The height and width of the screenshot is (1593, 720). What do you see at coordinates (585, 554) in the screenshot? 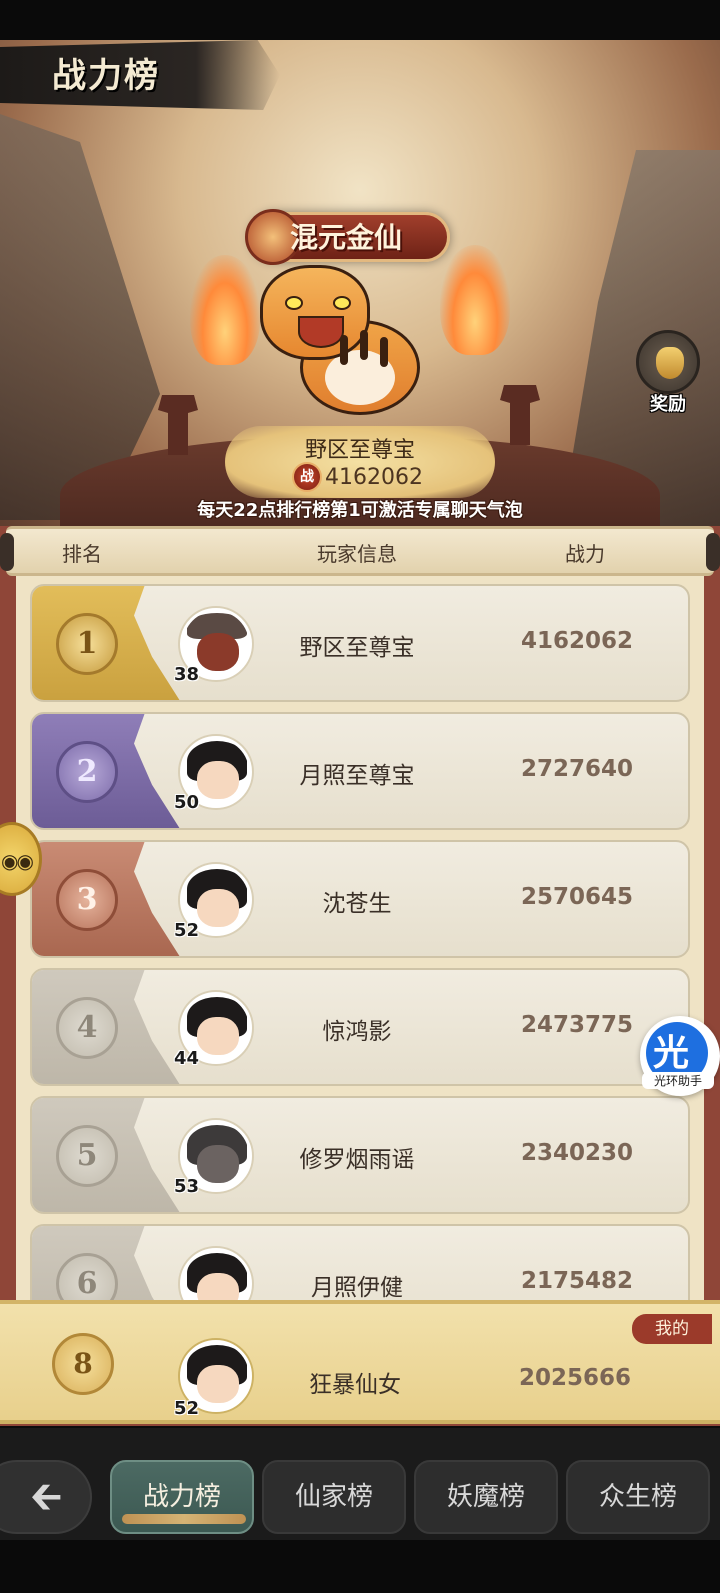
I see `header-power: 战力` at bounding box center [585, 554].